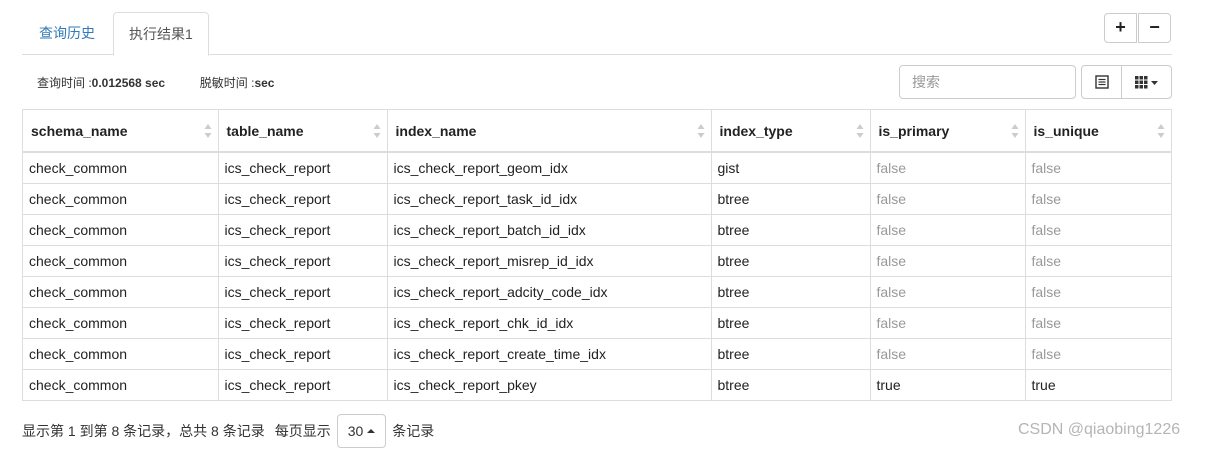  I want to click on table-cell-index-name: ics_check_report_chk_id_idx, so click(549, 323).